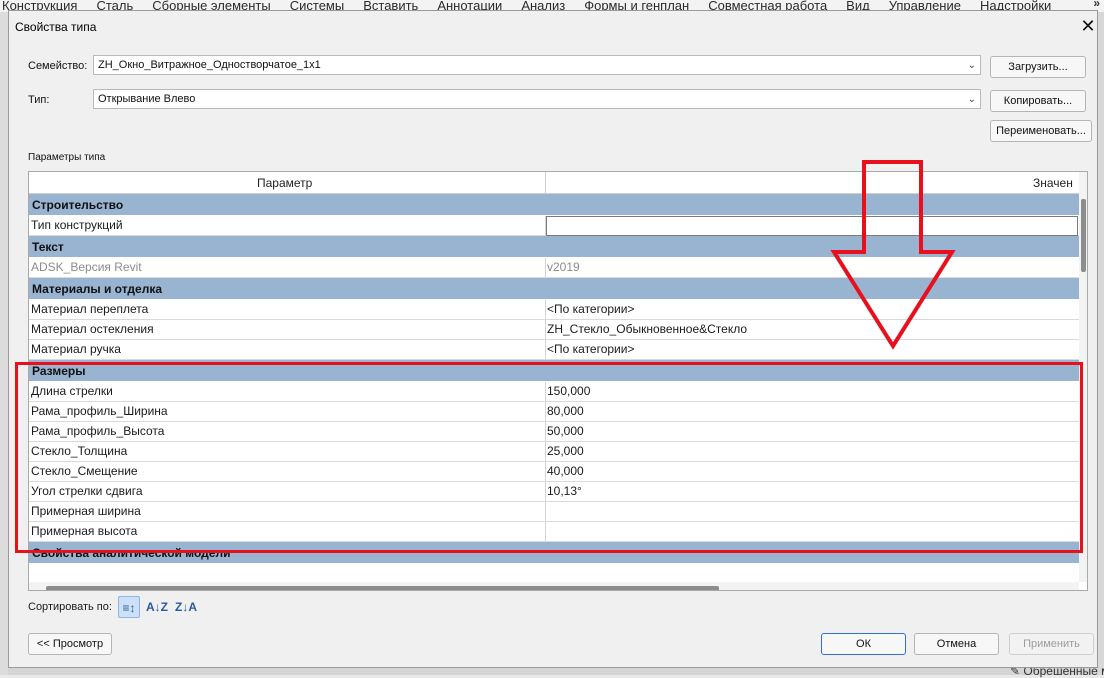 This screenshot has width=1104, height=678. I want to click on parameter-row: ADSK_Версия Revit v2019, so click(554, 268).